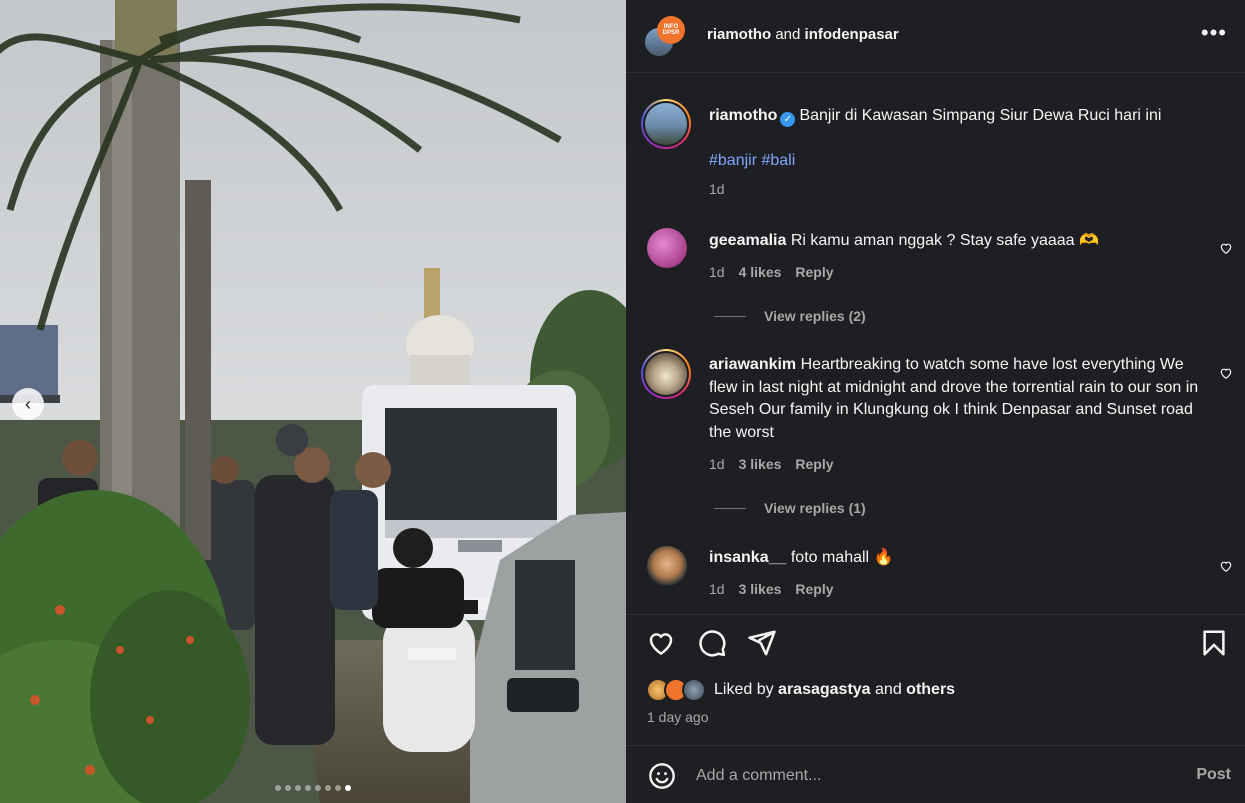  I want to click on caption-timestamp: 1d, so click(717, 189).